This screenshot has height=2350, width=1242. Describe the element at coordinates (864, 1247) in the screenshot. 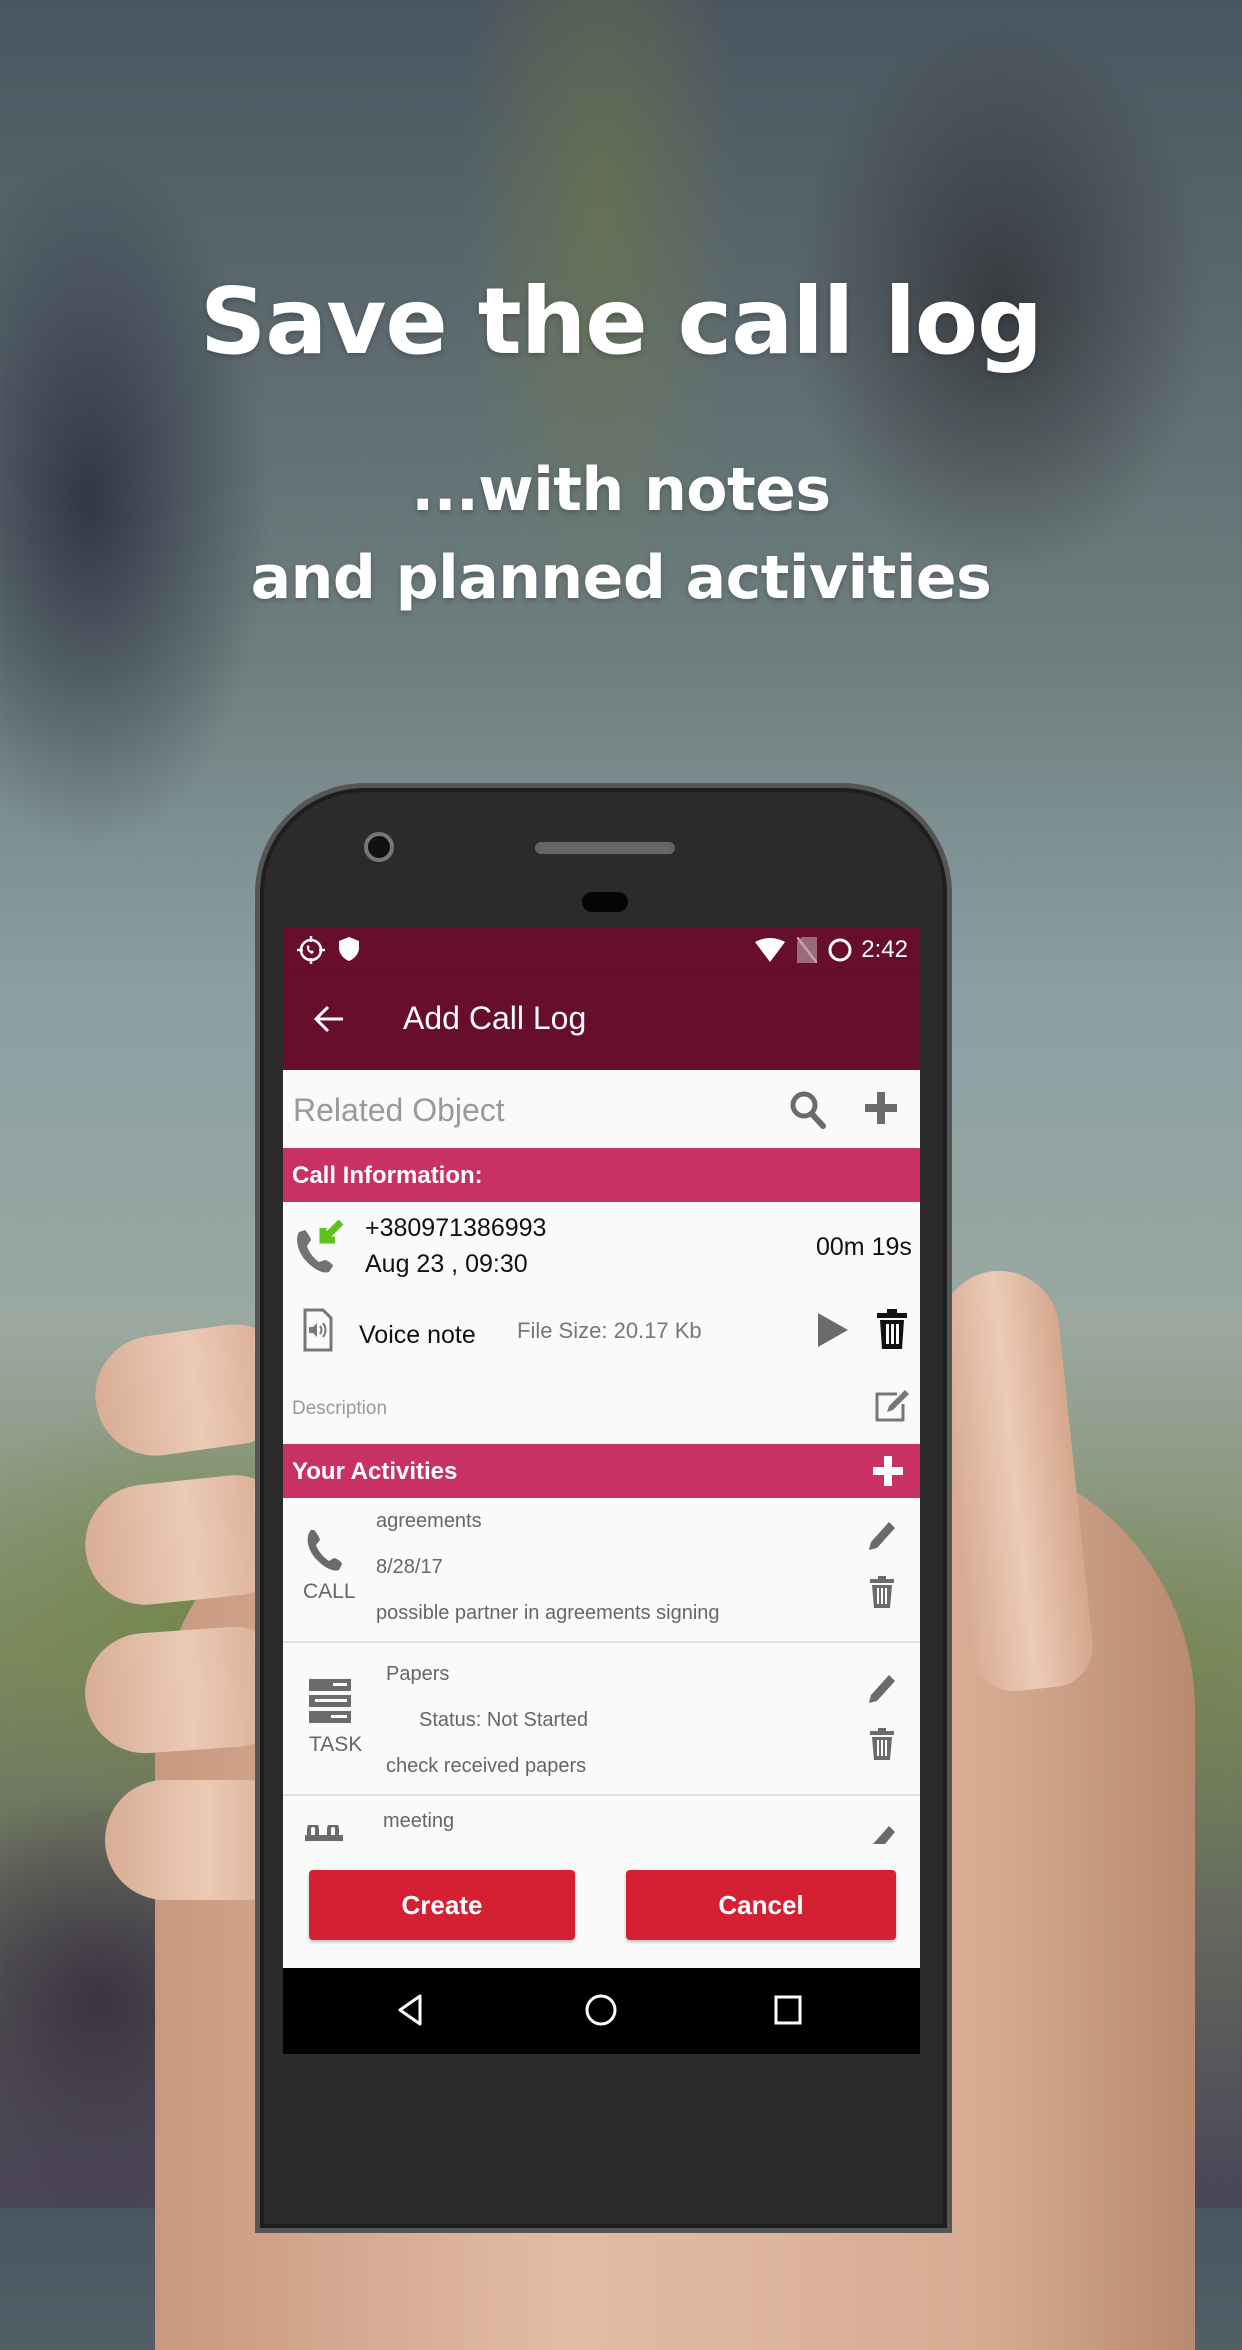

I see `call-duration: 00m 19s` at that location.